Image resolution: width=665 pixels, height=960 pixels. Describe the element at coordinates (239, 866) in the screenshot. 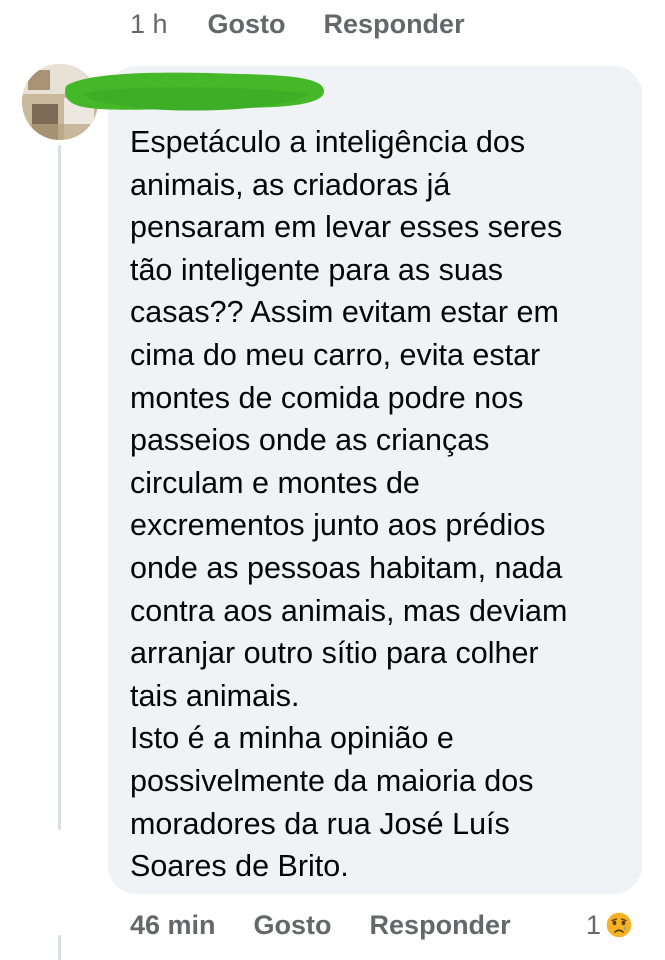

I see `comment-text-line: Soares de Brito.` at that location.